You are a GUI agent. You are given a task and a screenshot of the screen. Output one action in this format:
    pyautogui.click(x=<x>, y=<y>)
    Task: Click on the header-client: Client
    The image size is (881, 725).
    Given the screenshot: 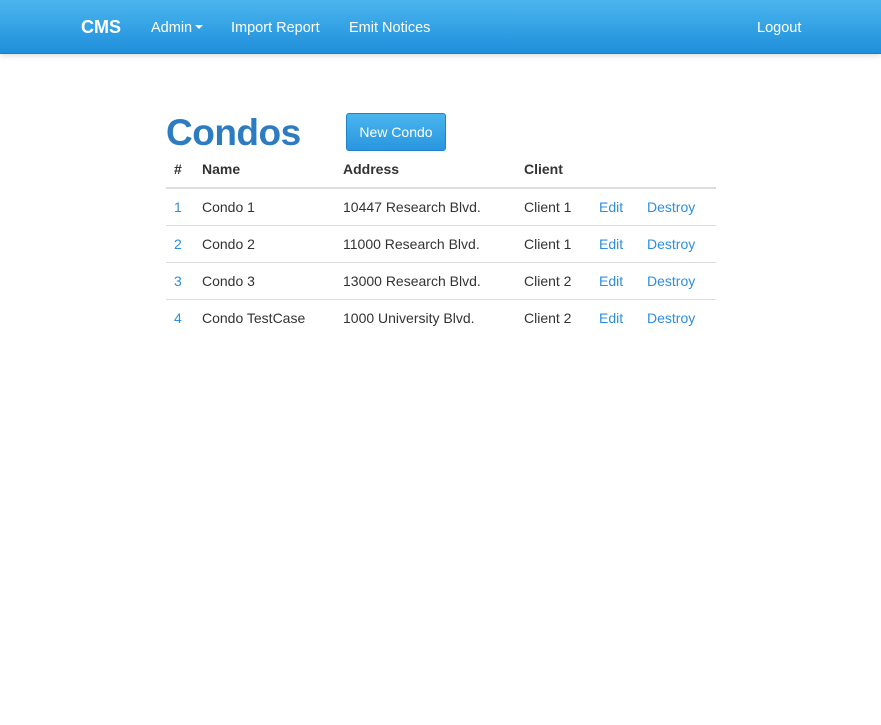 What is the action you would take?
    pyautogui.click(x=553, y=170)
    